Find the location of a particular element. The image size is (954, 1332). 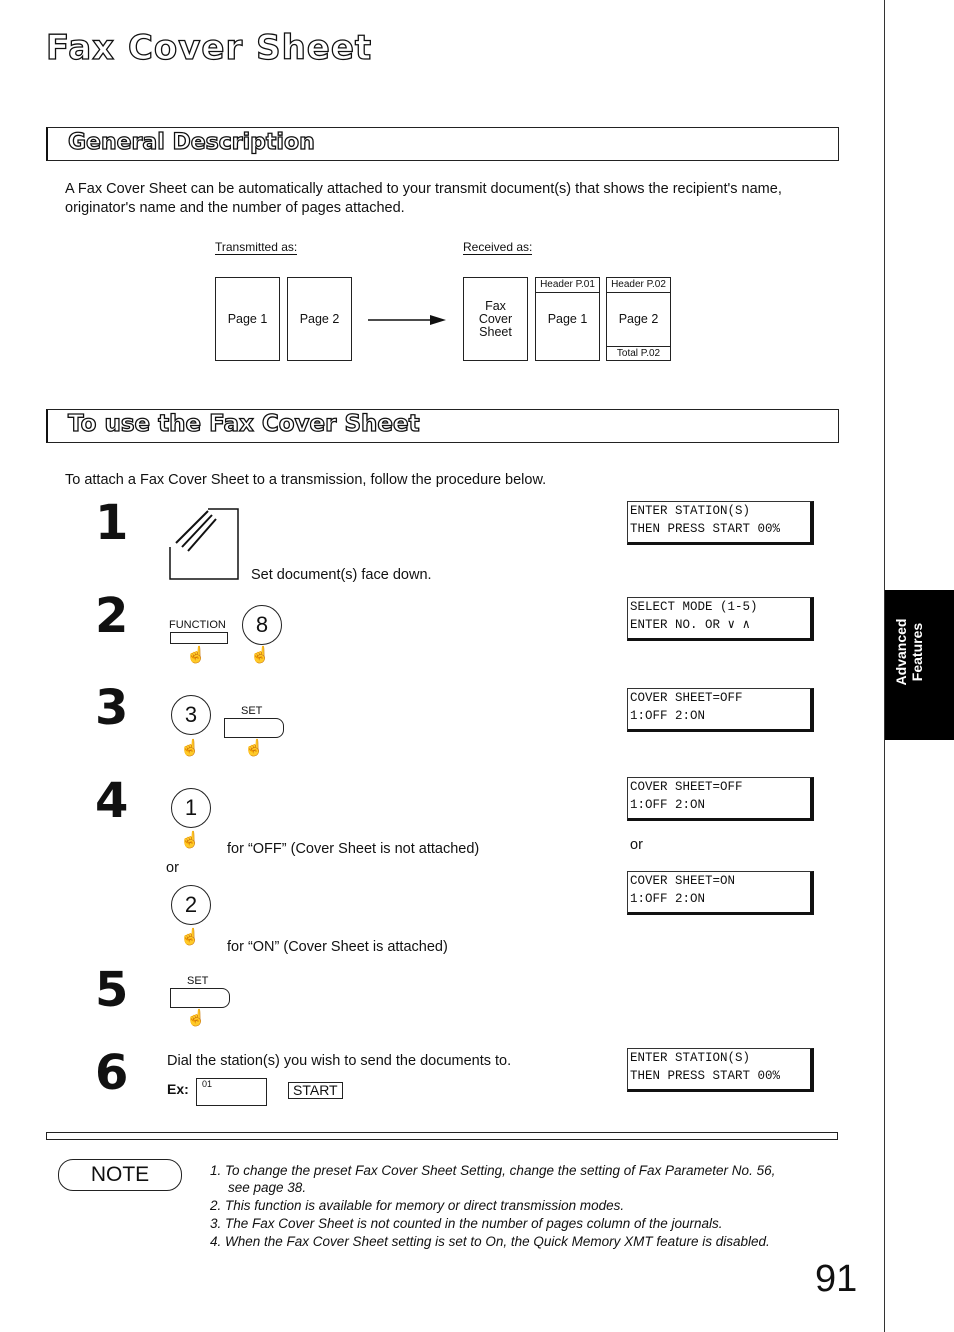

arrow-right-icon is located at coordinates (407, 320).